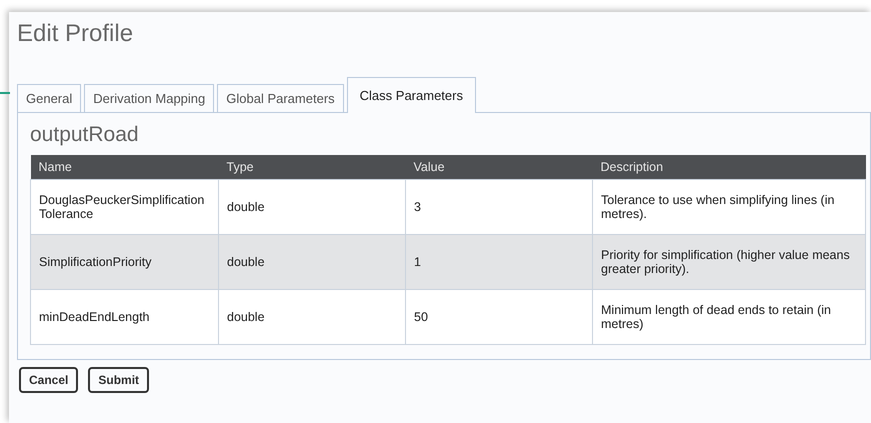  Describe the element at coordinates (312, 167) in the screenshot. I see `column-header: Type` at that location.